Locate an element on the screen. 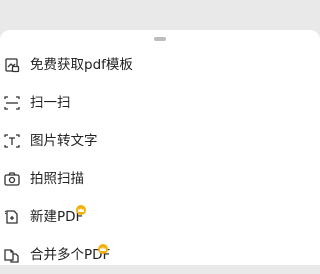 The height and width of the screenshot is (274, 320). template-icon is located at coordinates (12, 65).